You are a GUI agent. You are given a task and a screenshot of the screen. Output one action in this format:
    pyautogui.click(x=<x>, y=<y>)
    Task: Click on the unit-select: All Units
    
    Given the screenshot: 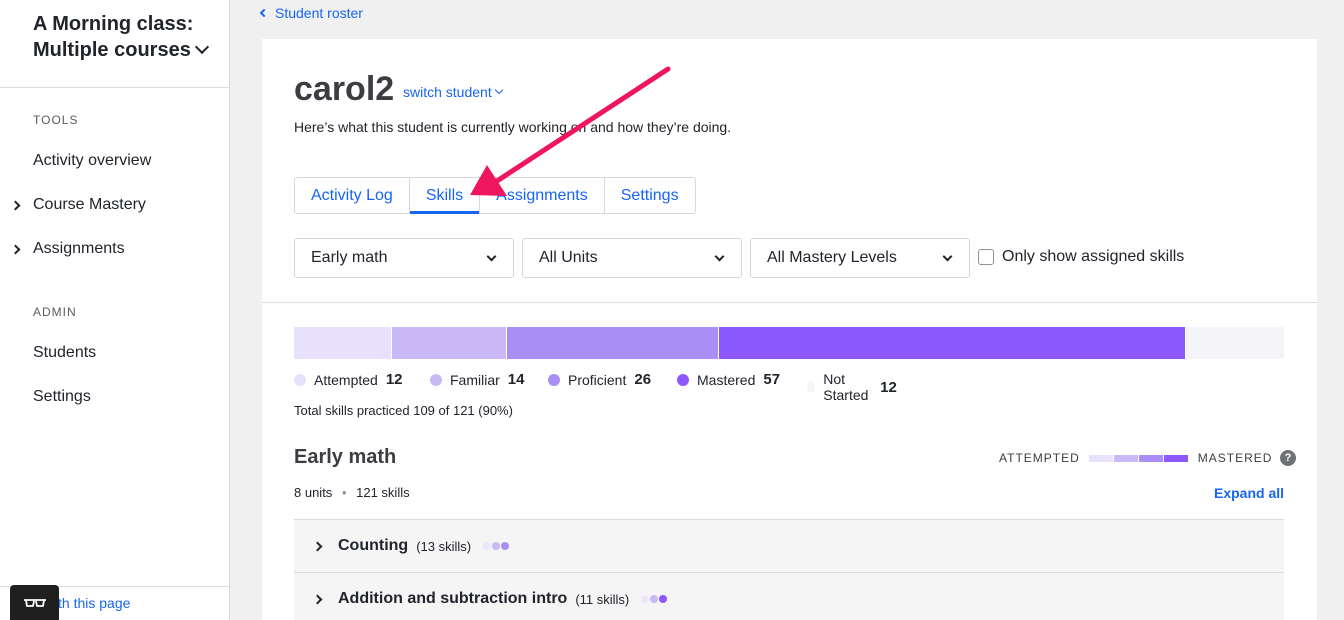 What is the action you would take?
    pyautogui.click(x=632, y=258)
    